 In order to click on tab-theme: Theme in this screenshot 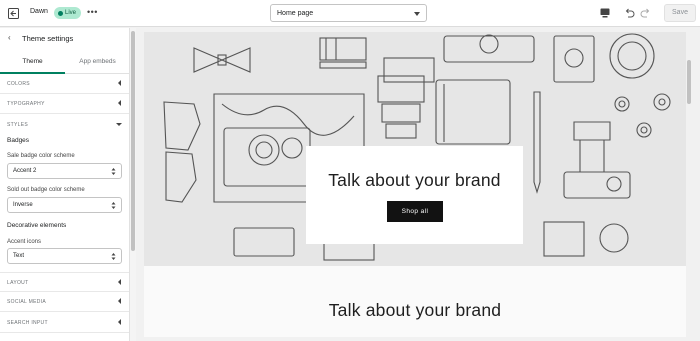, I will do `click(32, 64)`.